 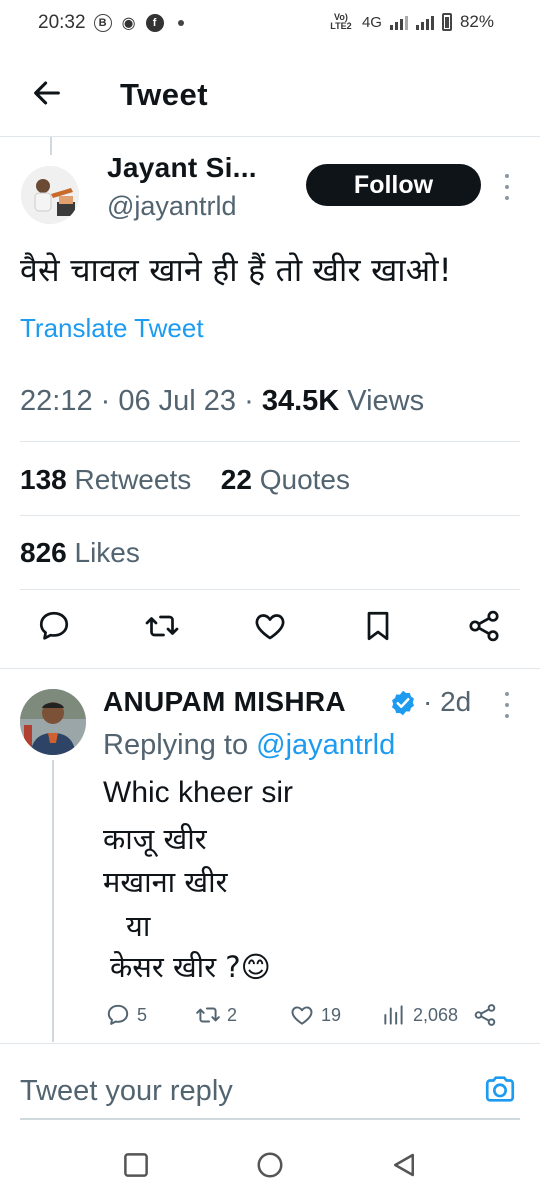 What do you see at coordinates (177, 401) in the screenshot?
I see `tweet-date: 06 Jul 23` at bounding box center [177, 401].